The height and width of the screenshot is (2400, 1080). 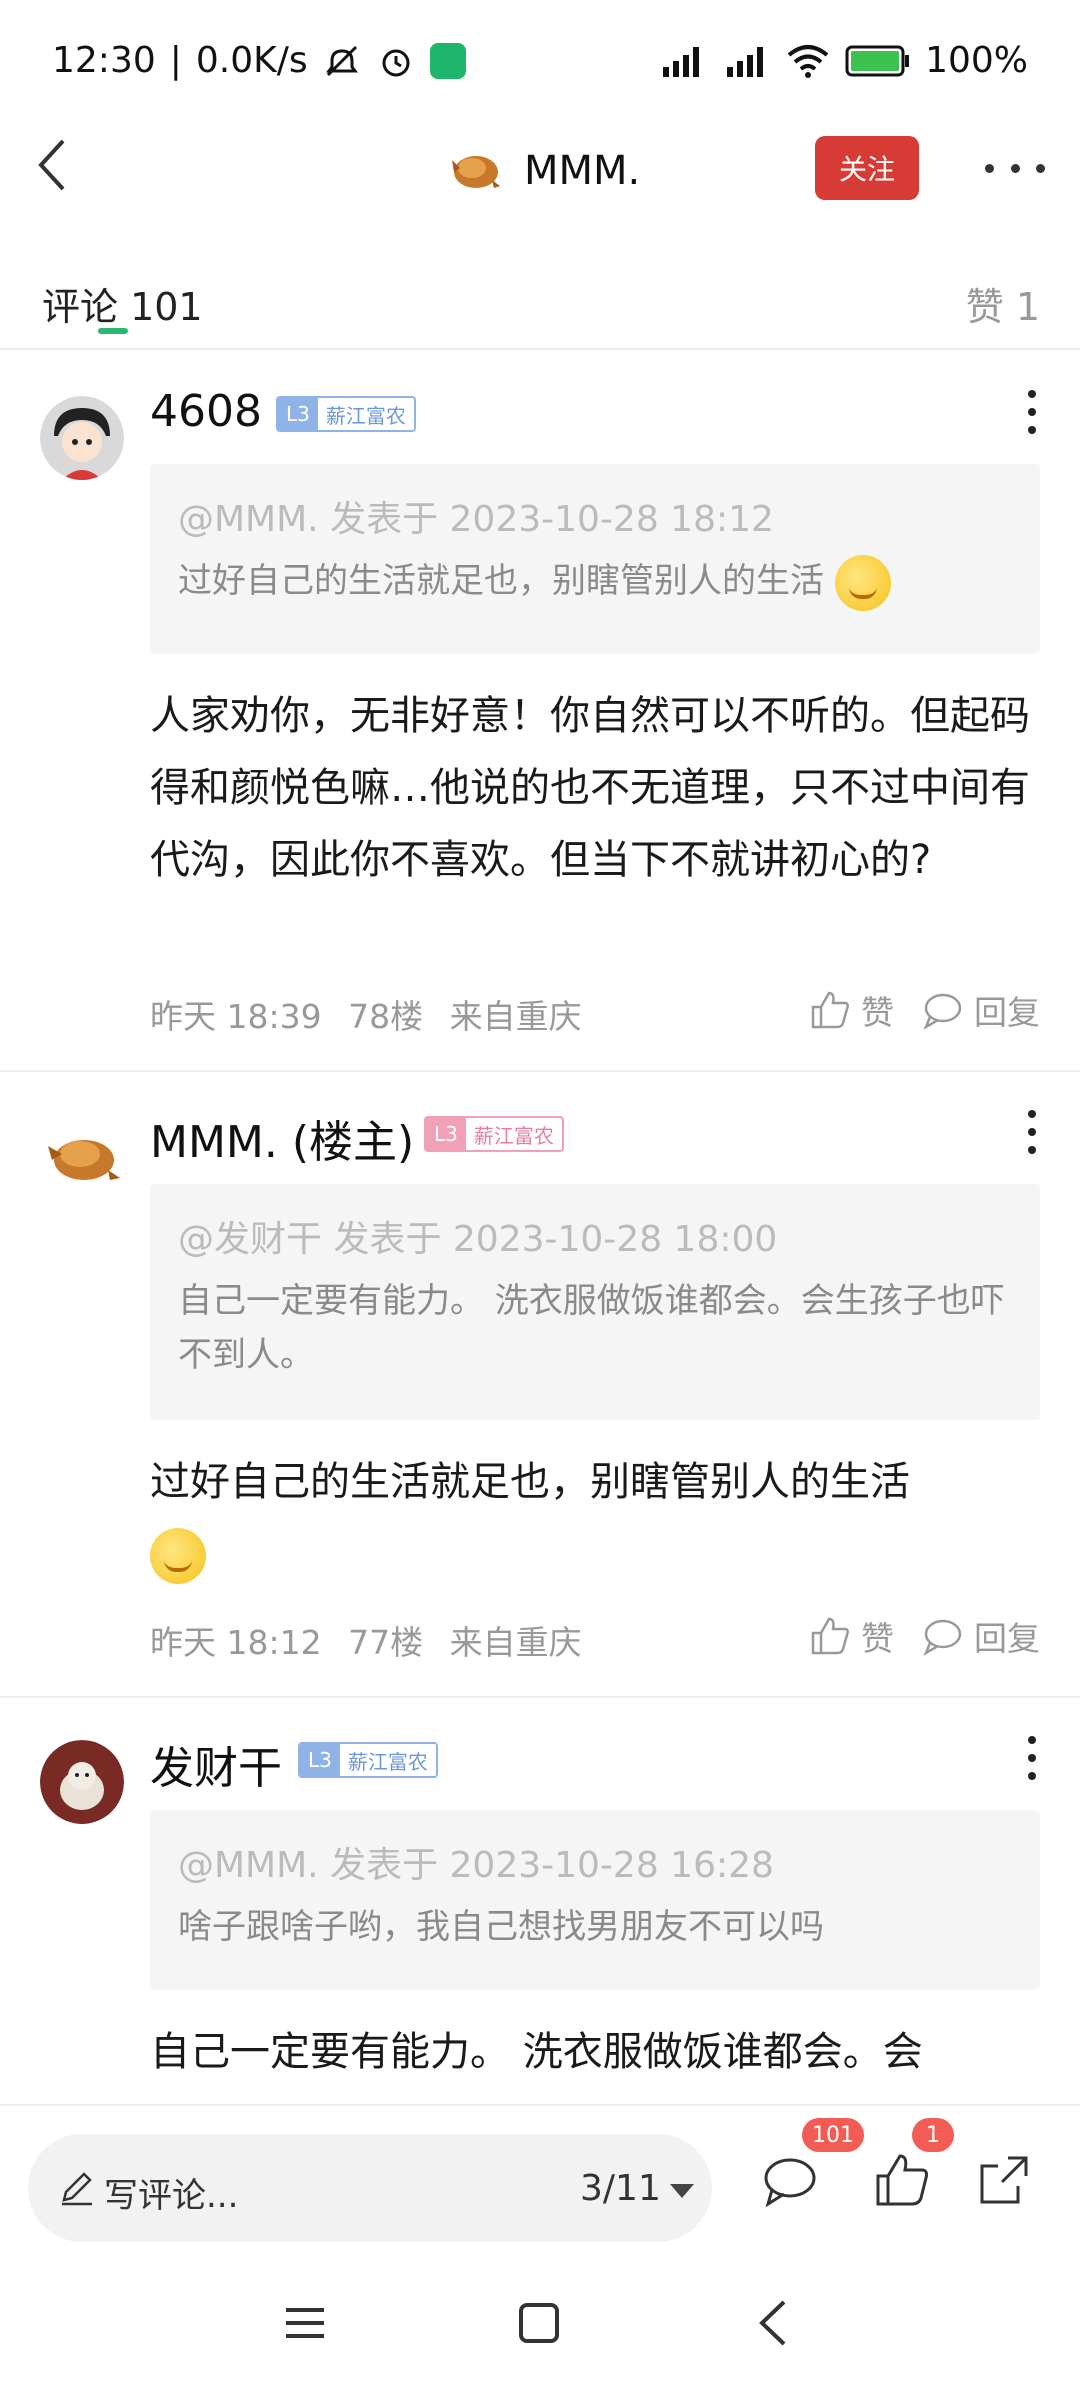 What do you see at coordinates (933, 2135) in the screenshot?
I see `like-count-badge: 1` at bounding box center [933, 2135].